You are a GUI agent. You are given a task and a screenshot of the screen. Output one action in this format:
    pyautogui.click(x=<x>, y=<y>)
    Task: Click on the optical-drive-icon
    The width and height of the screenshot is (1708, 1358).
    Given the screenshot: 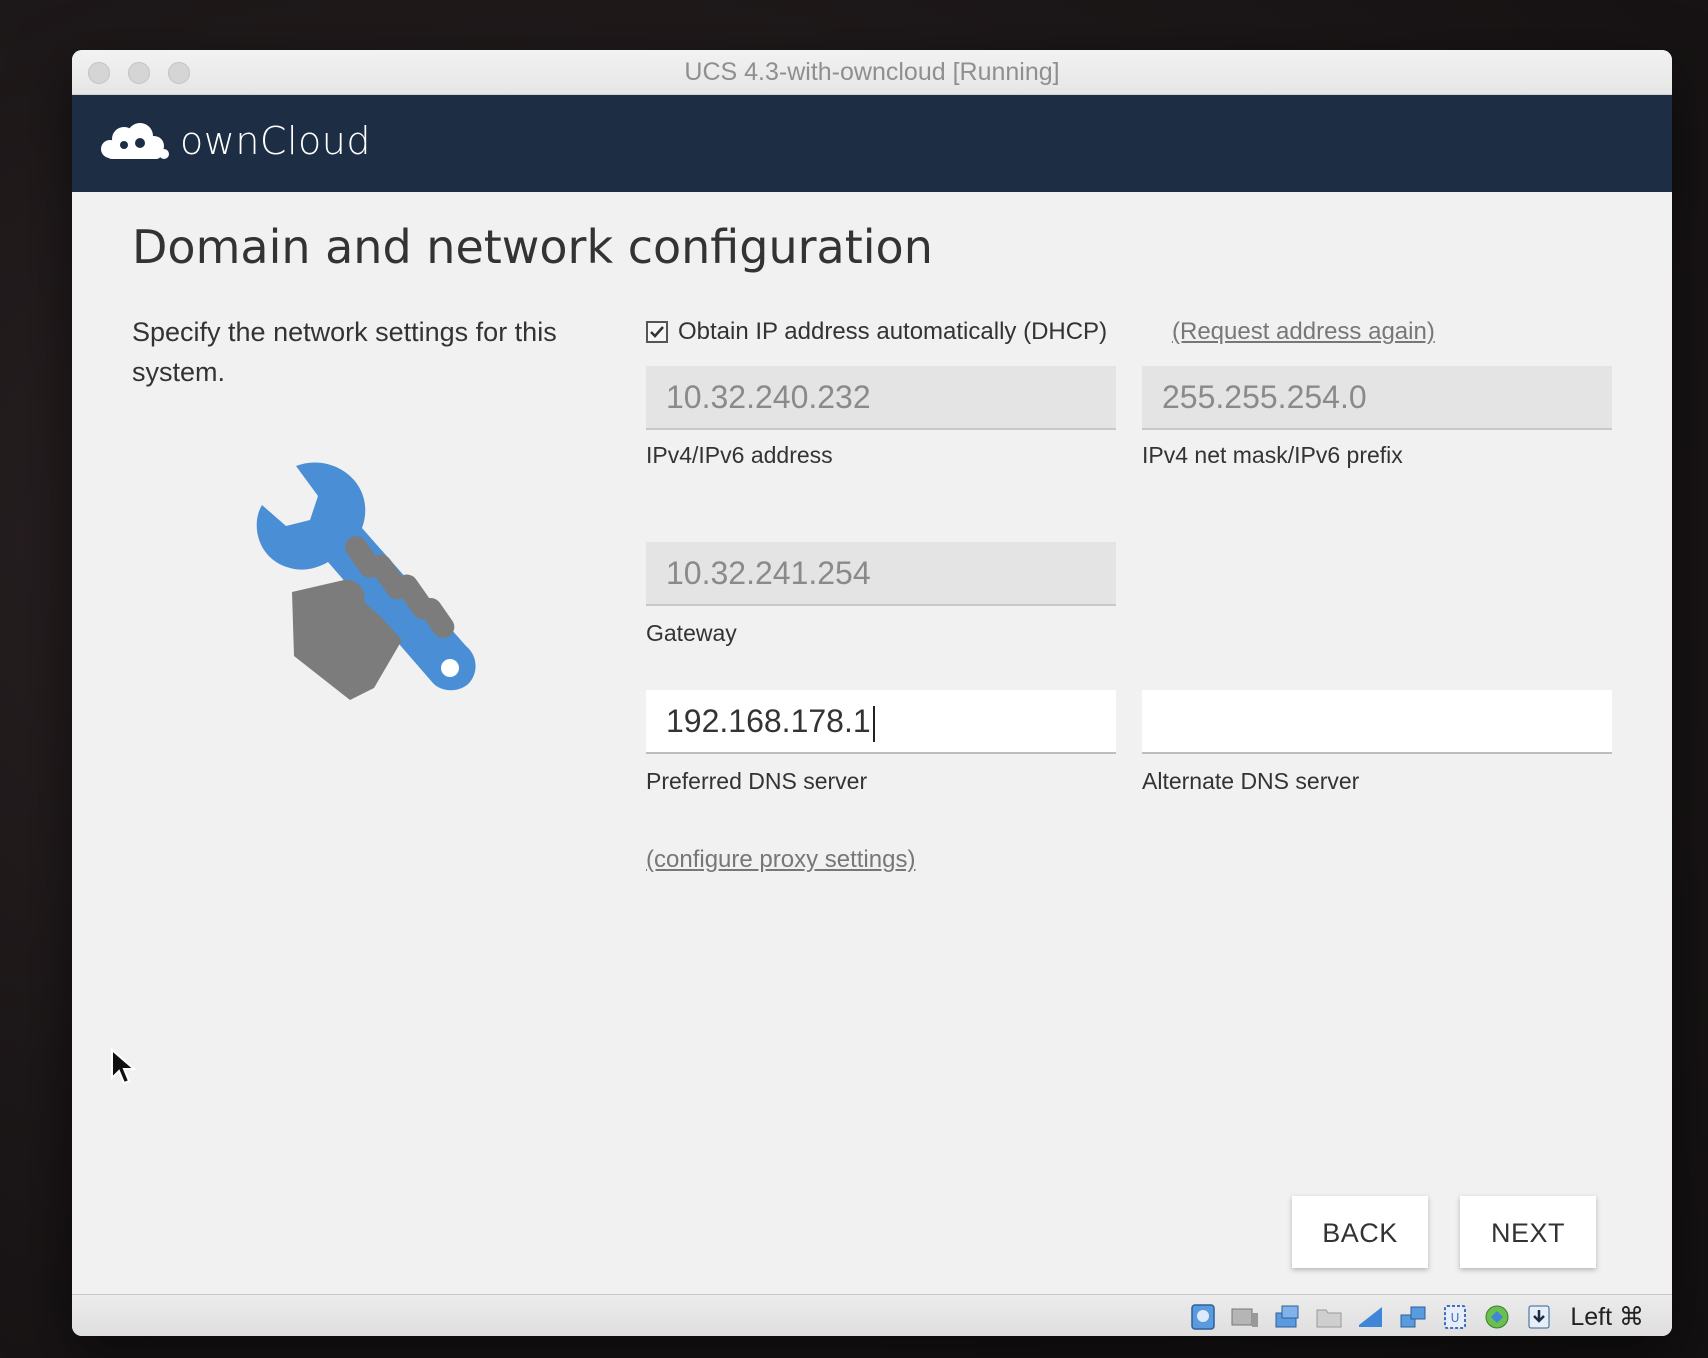 What is the action you would take?
    pyautogui.click(x=1245, y=1317)
    